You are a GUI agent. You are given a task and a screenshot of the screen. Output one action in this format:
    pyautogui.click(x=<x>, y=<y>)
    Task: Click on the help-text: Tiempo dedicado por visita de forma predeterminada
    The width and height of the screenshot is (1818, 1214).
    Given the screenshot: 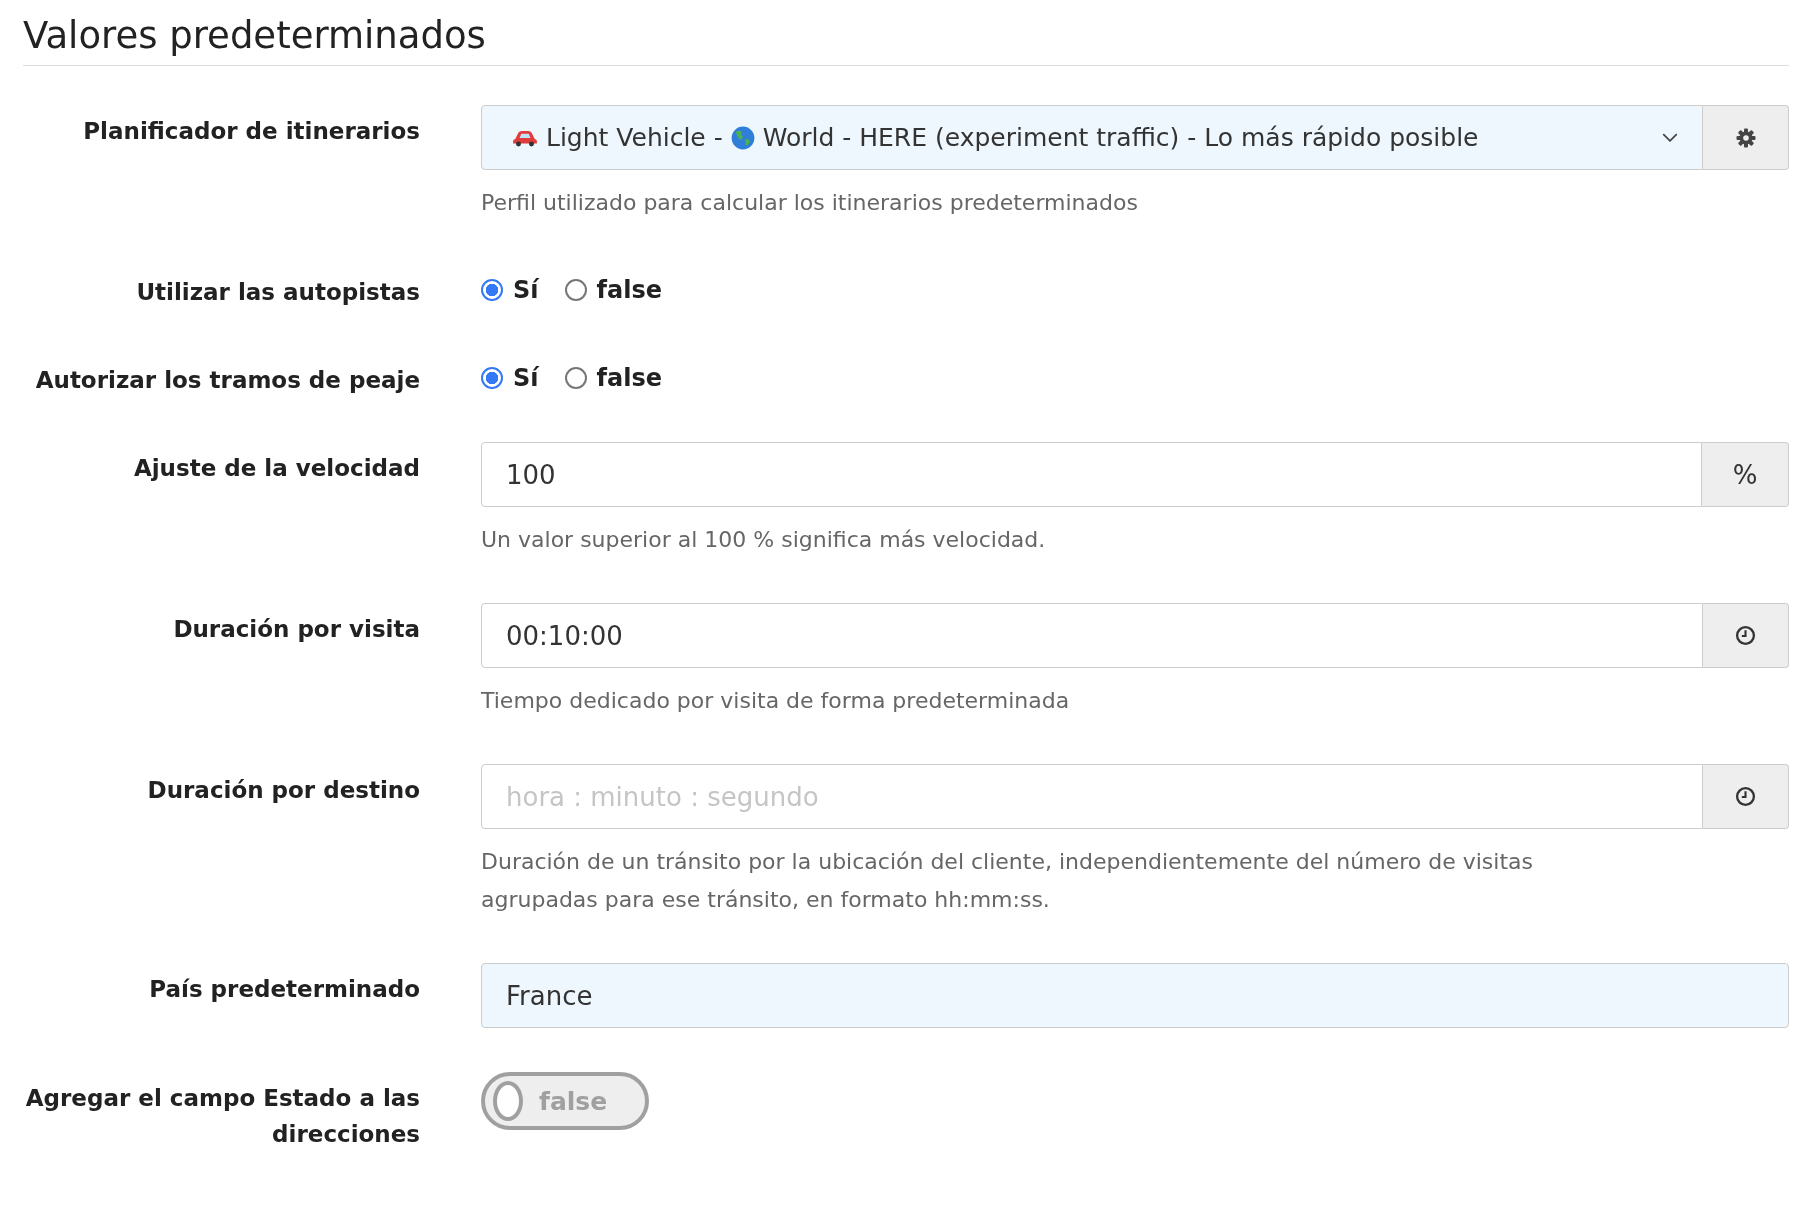 What is the action you would take?
    pyautogui.click(x=776, y=701)
    